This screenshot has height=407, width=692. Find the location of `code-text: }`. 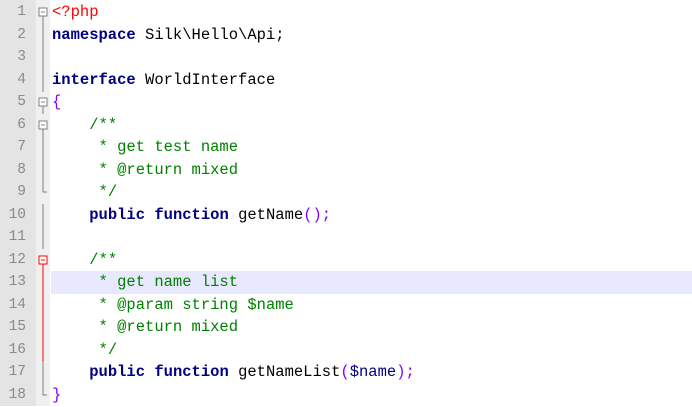

code-text: } is located at coordinates (56, 395).